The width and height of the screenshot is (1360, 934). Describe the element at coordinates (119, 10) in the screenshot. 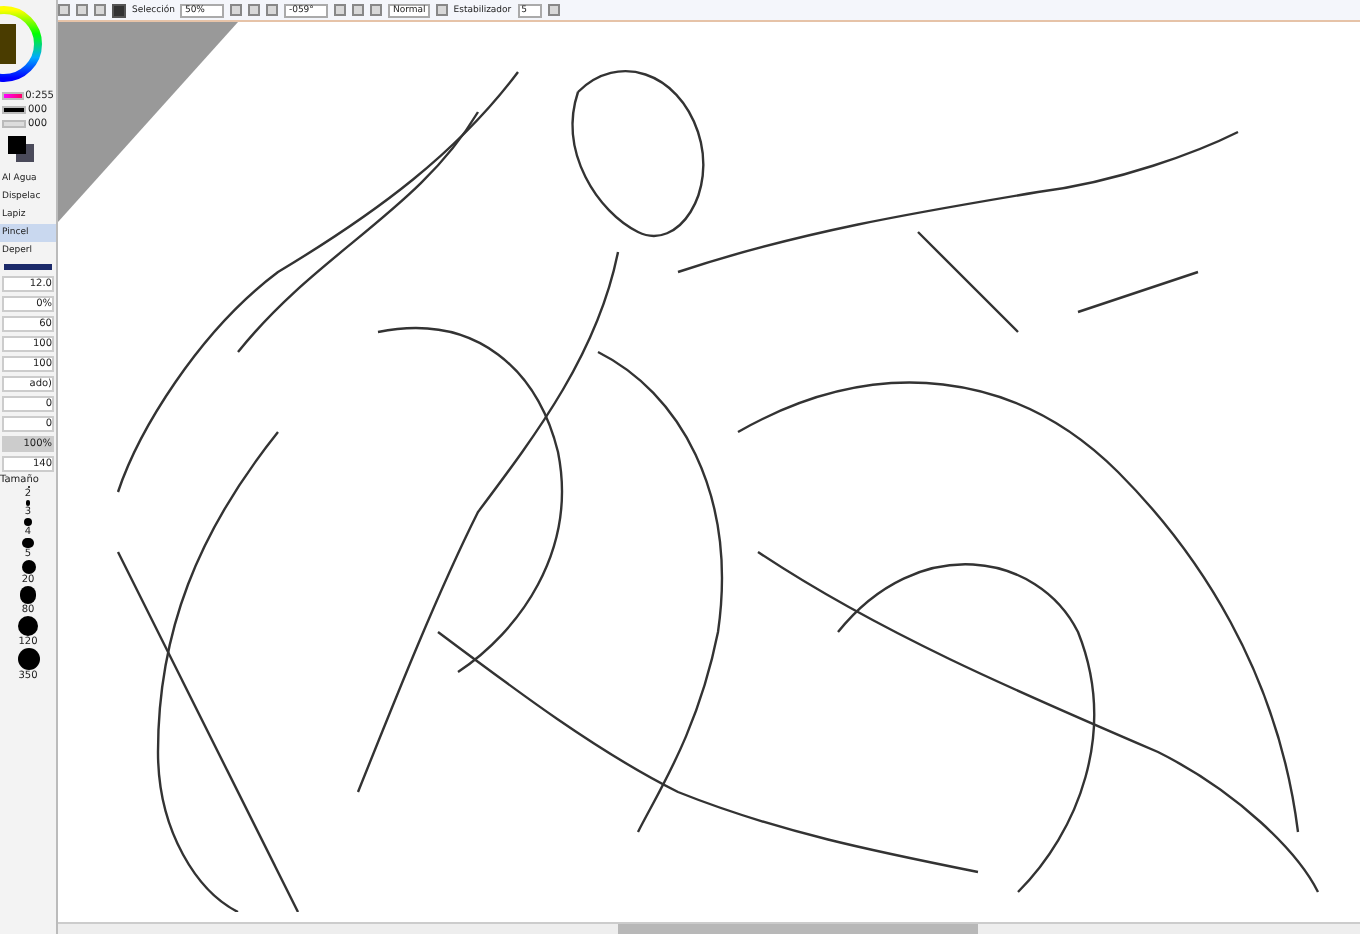

I see `selection-checkbox` at that location.